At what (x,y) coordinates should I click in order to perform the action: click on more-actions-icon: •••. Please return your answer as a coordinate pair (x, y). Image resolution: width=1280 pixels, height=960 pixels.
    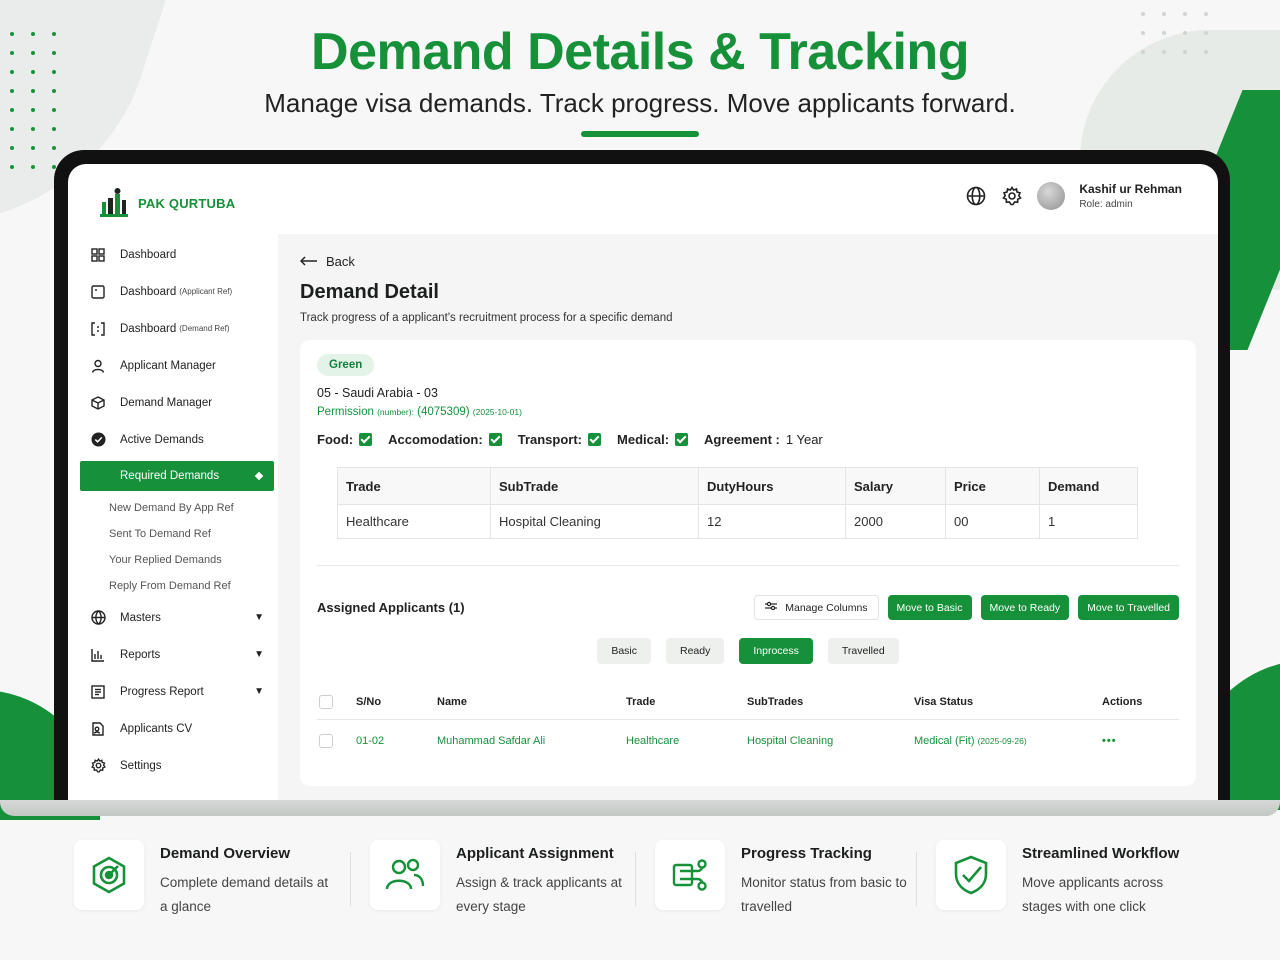
    Looking at the image, I should click on (1109, 741).